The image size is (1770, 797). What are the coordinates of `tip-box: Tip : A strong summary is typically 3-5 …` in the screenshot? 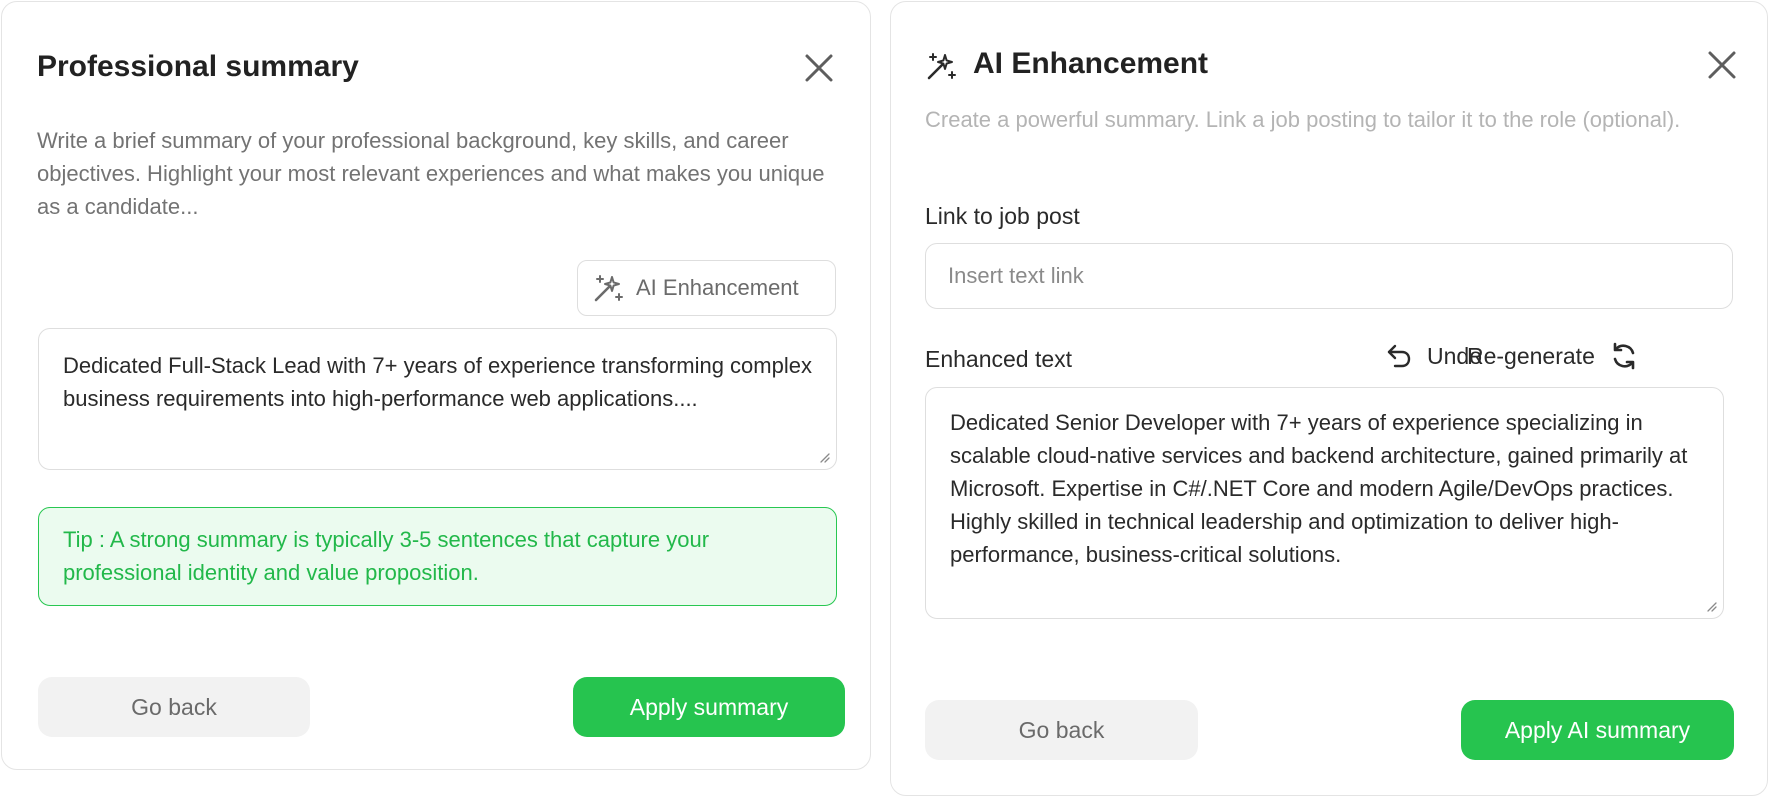 It's located at (437, 556).